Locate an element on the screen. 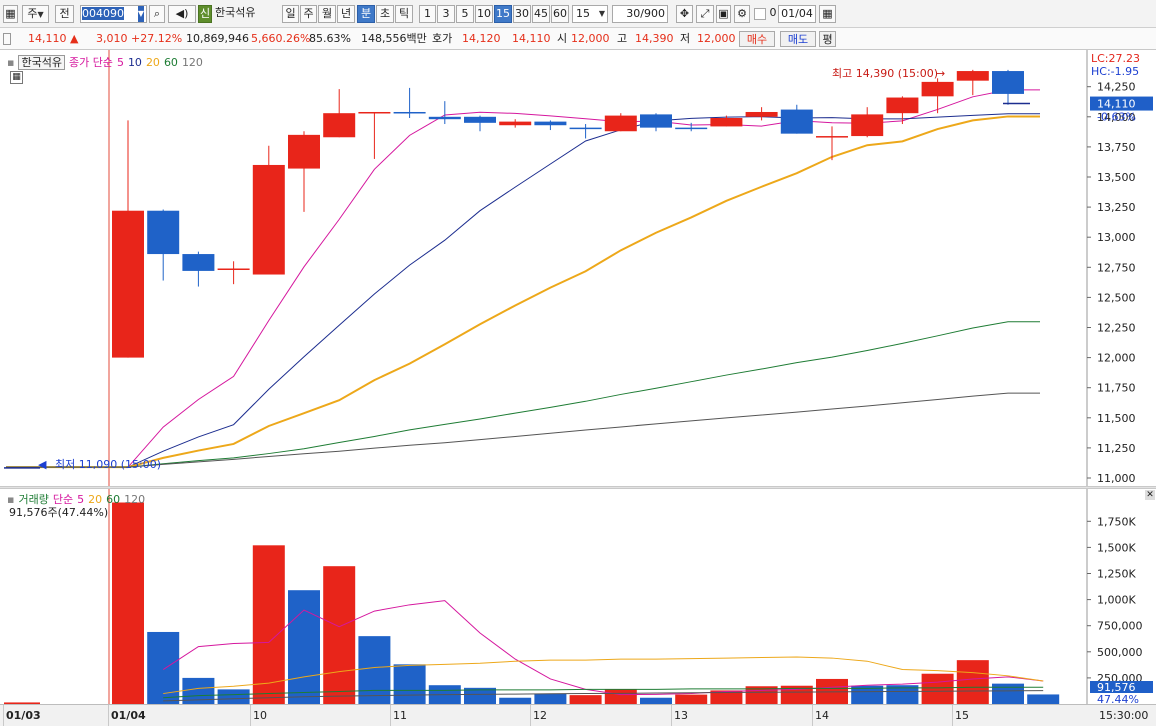  x-axis-label: 01/04 is located at coordinates (128, 715).